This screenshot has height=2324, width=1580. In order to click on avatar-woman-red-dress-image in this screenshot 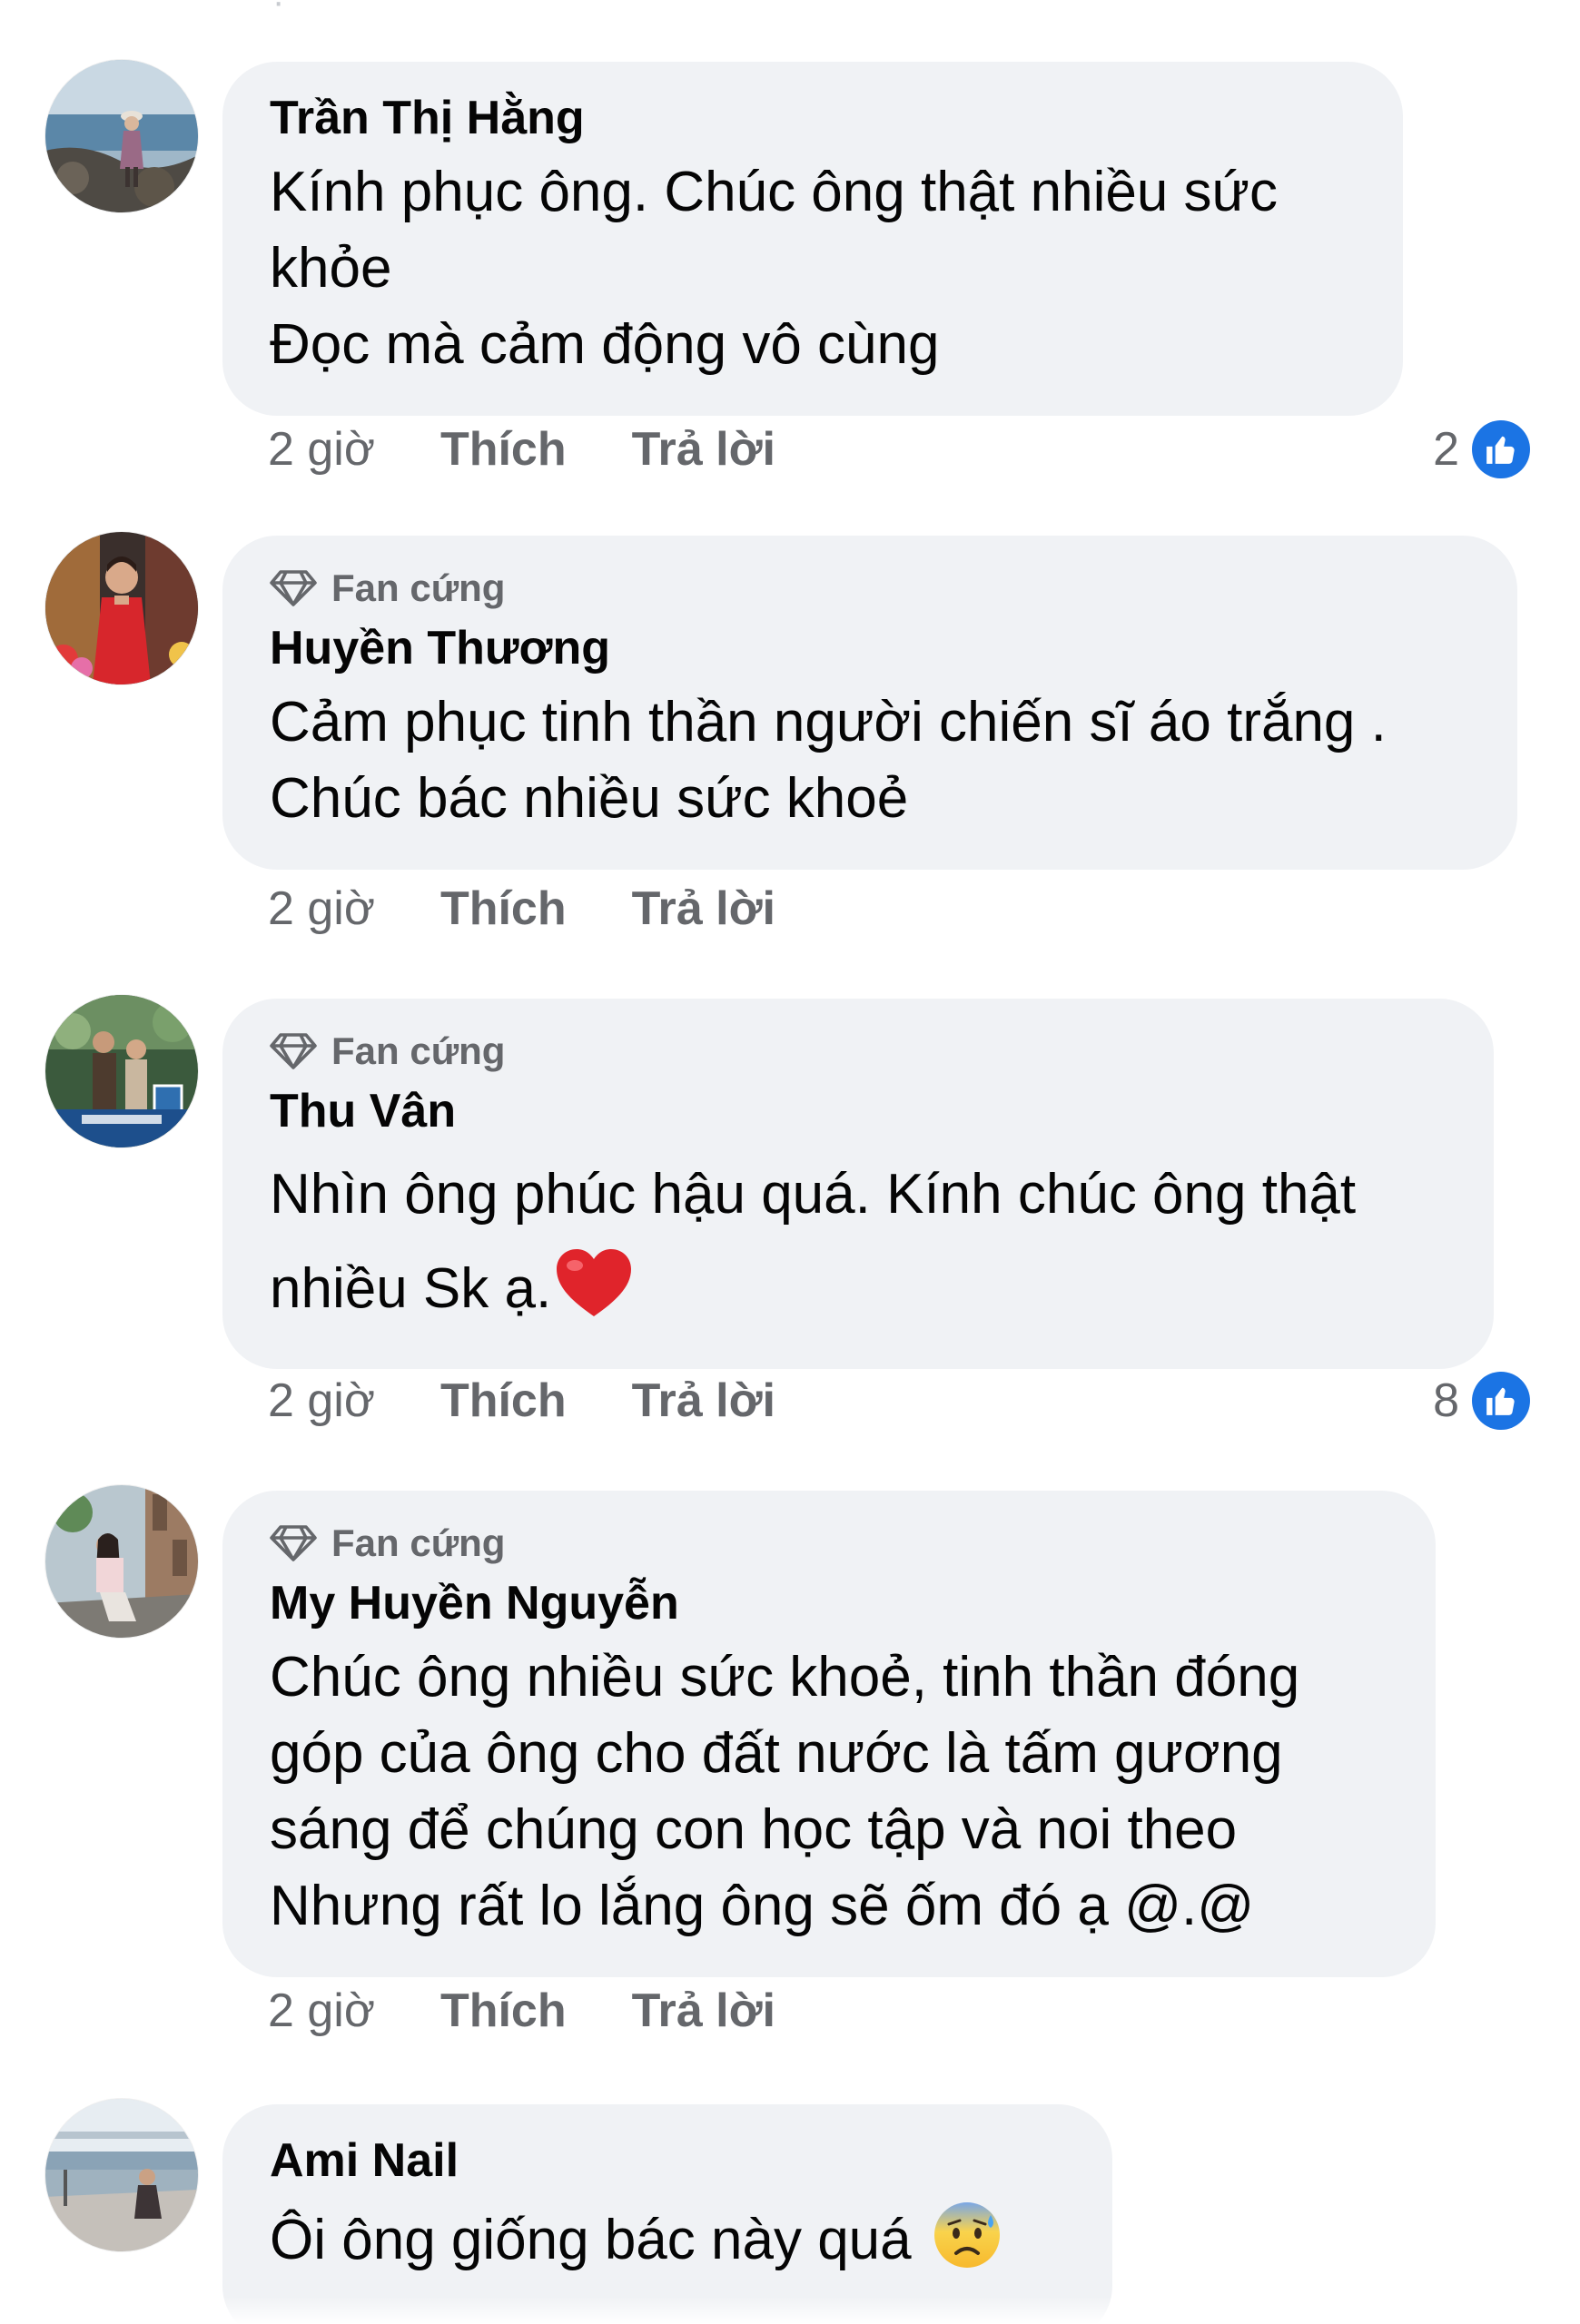, I will do `click(122, 608)`.